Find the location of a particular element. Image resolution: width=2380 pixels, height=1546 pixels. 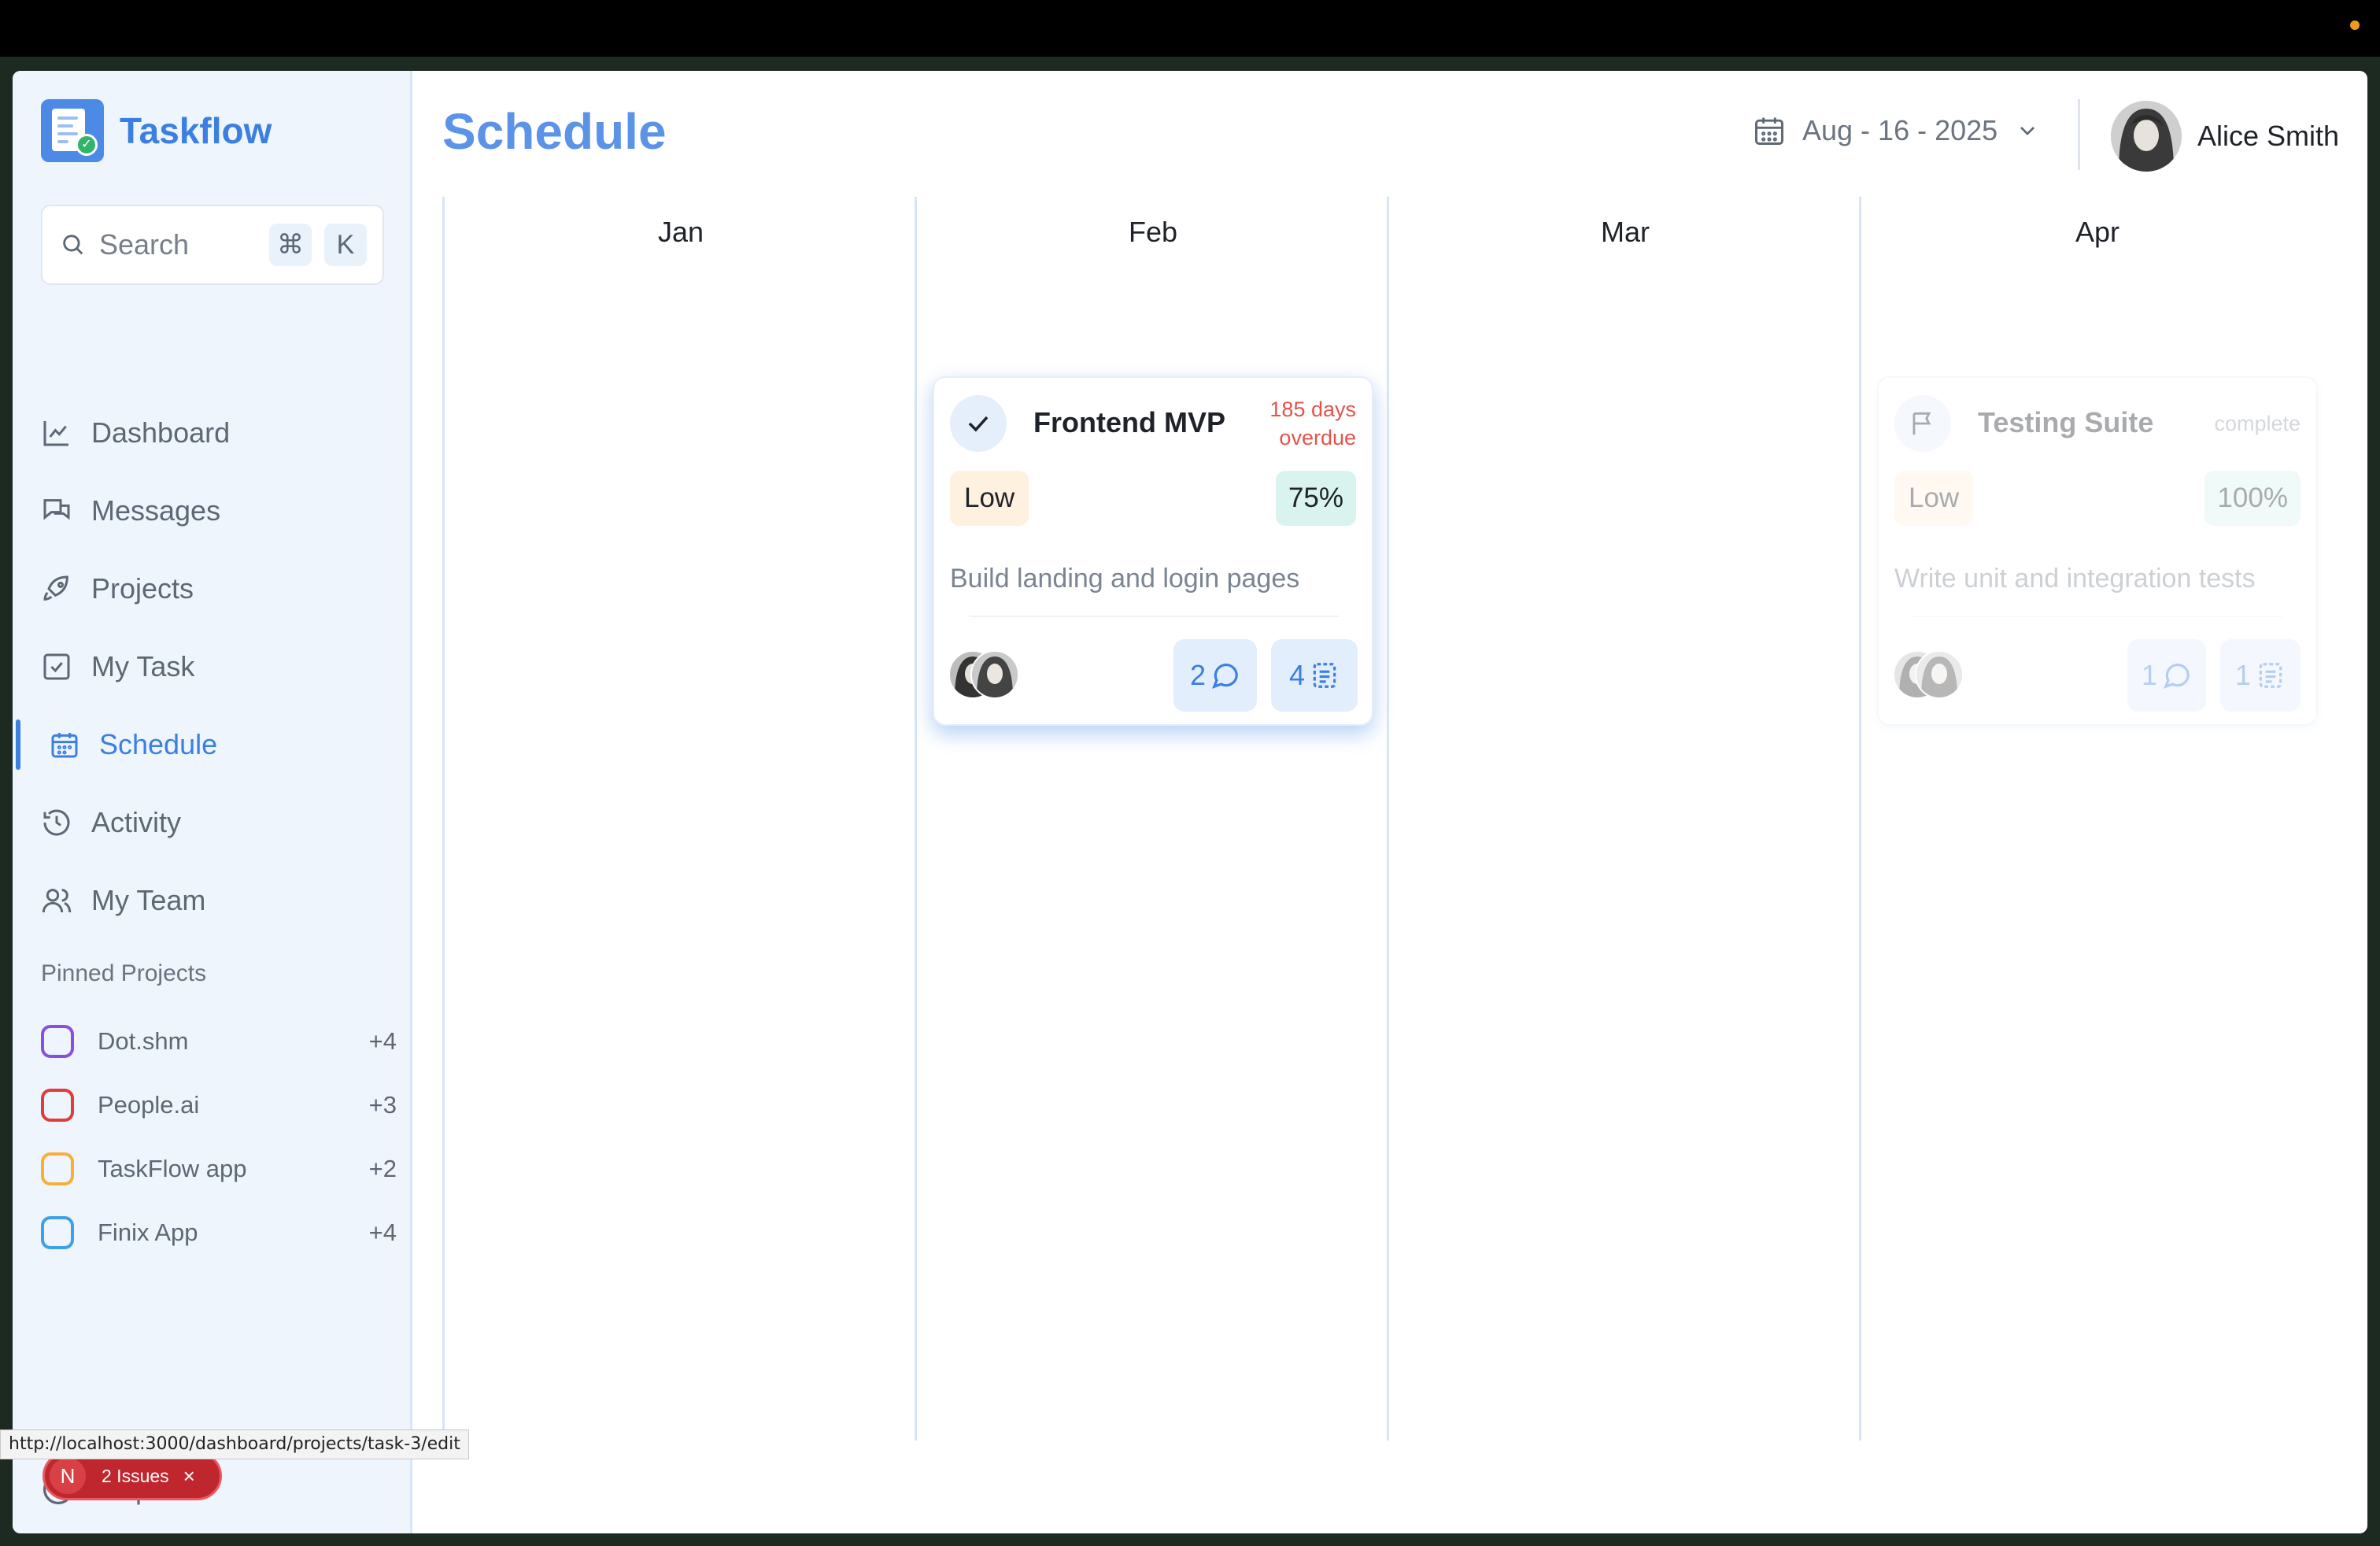

overdue-text: overdue is located at coordinates (1317, 437).